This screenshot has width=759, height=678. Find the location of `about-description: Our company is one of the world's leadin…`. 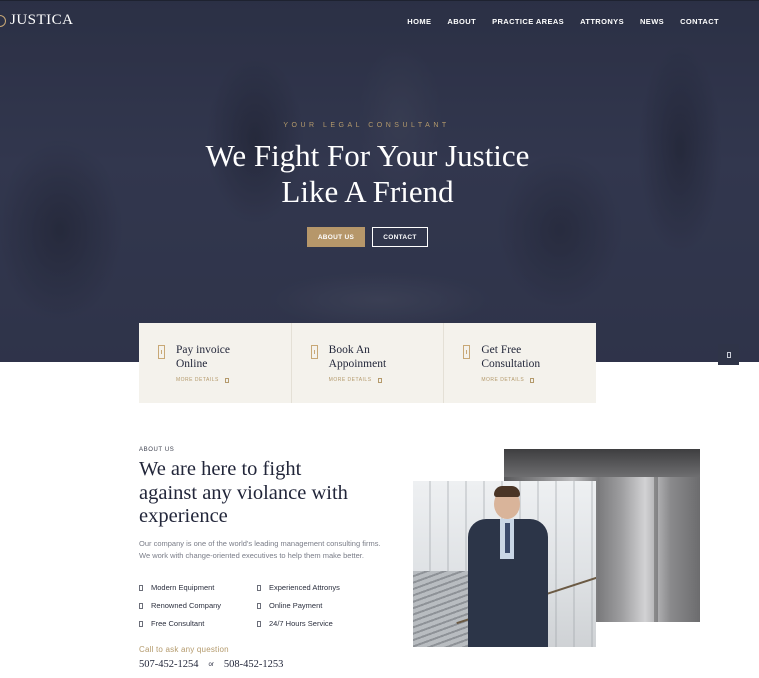

about-description: Our company is one of the world's leadin… is located at coordinates (274, 550).